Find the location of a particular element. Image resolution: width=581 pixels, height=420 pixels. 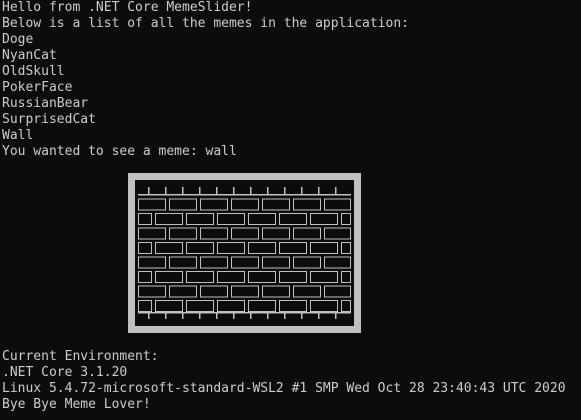

greeting-line: Hello from .NET Core MemeSlider! is located at coordinates (127, 7).